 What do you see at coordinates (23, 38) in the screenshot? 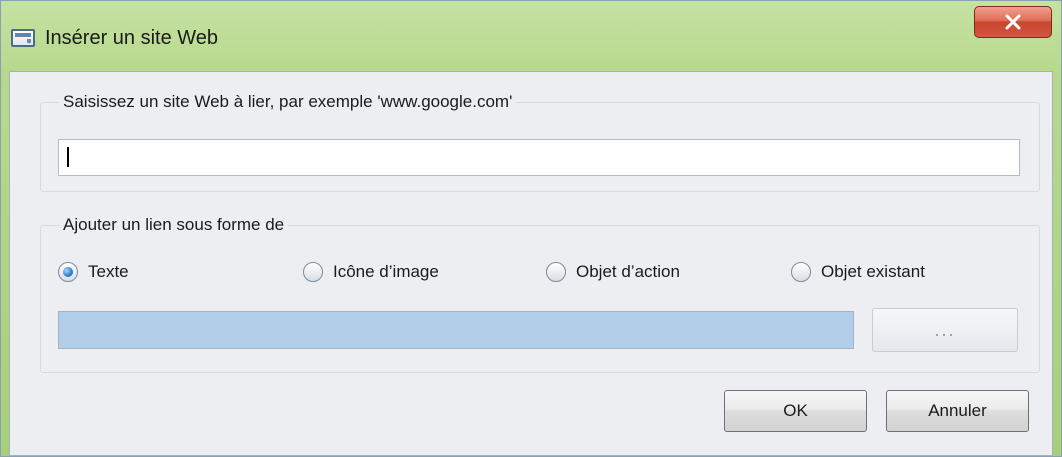
I see `dialog-window-icon` at bounding box center [23, 38].